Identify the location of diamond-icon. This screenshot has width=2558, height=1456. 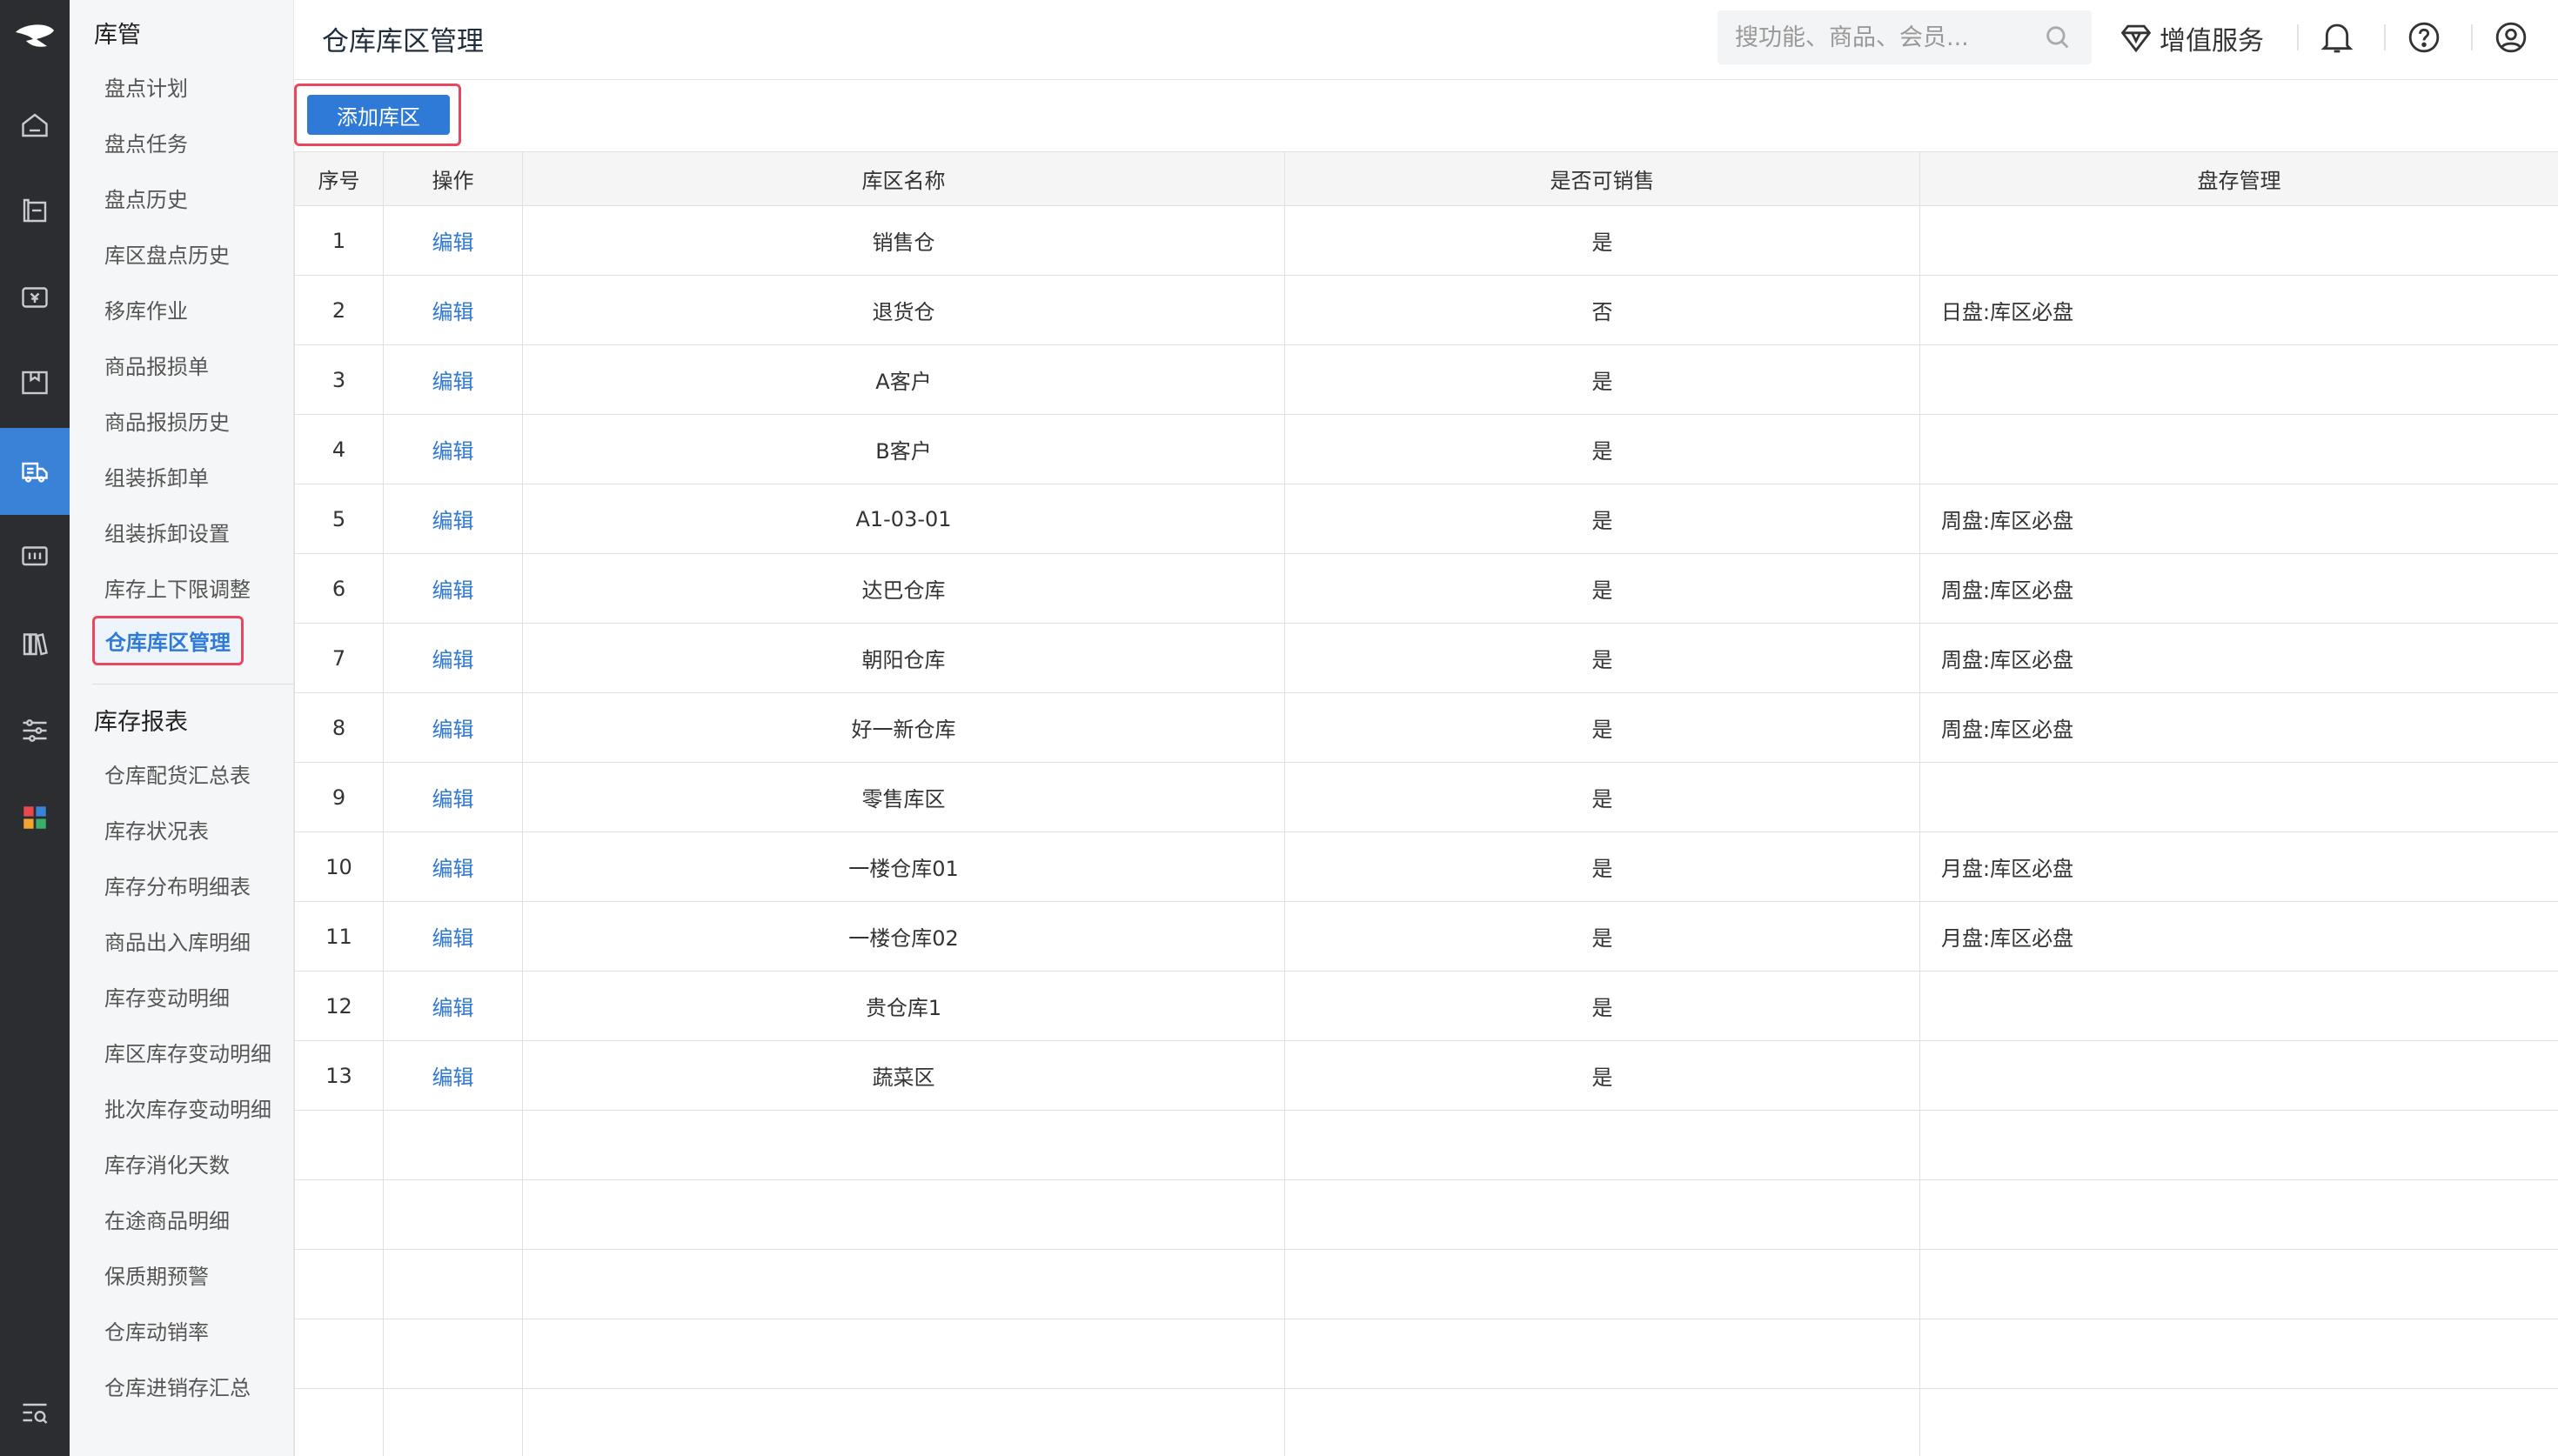
(2136, 38).